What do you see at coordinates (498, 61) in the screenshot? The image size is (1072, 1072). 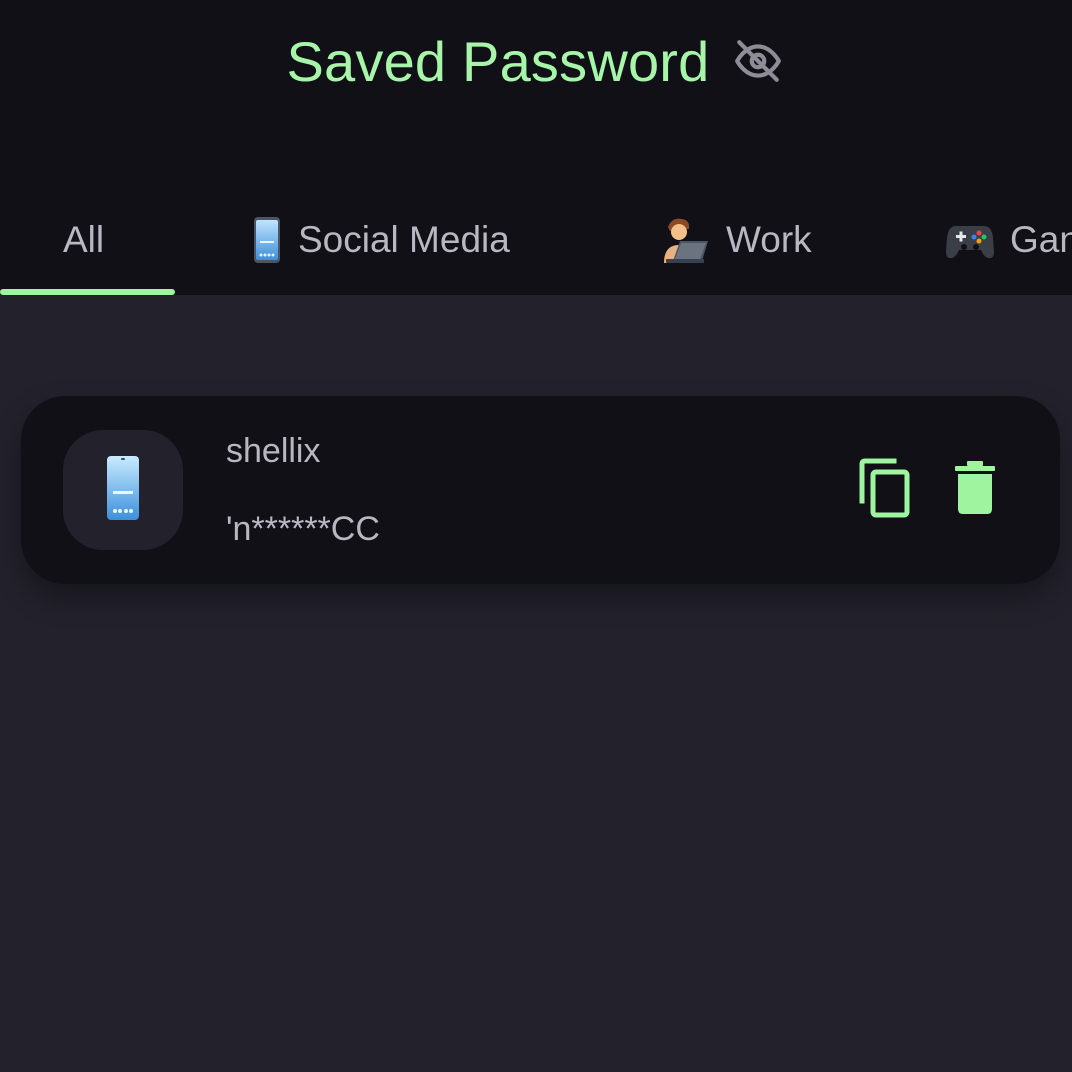 I see `page-title: Saved Password` at bounding box center [498, 61].